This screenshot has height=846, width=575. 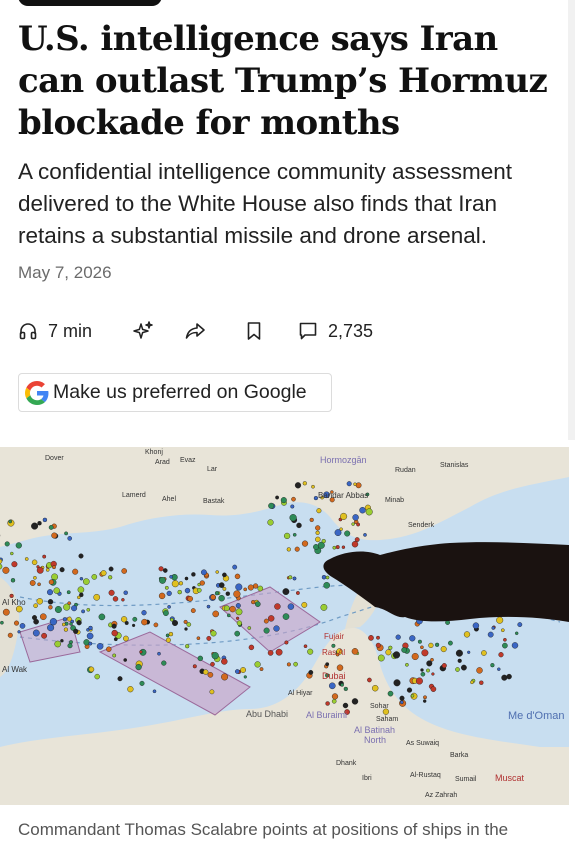 What do you see at coordinates (334, 636) in the screenshot?
I see `map-label-fujair: Fujair` at bounding box center [334, 636].